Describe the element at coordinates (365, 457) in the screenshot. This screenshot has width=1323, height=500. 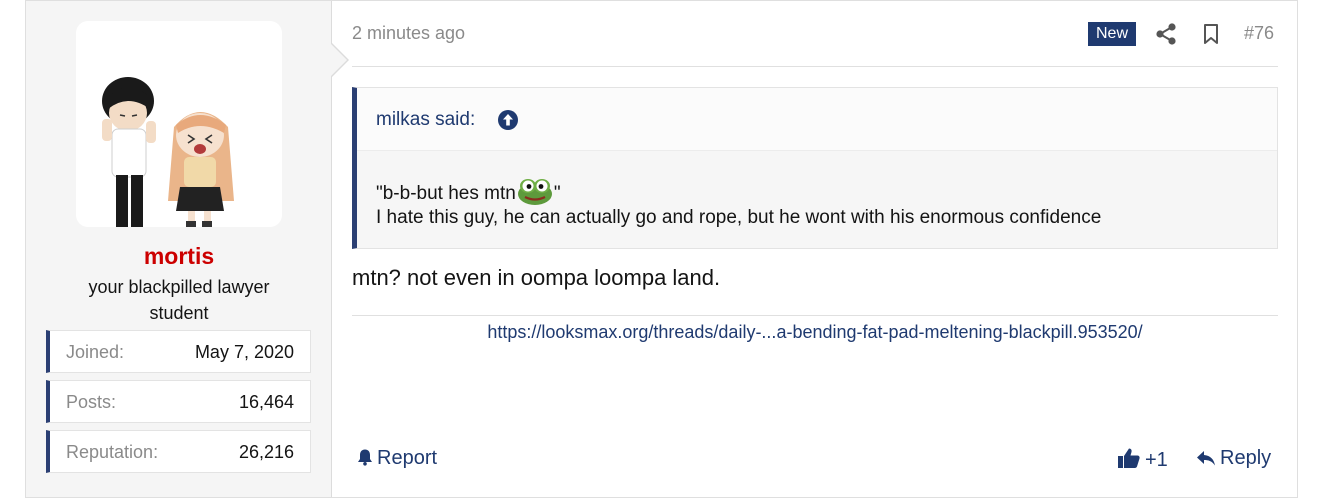
I see `bell-icon` at that location.